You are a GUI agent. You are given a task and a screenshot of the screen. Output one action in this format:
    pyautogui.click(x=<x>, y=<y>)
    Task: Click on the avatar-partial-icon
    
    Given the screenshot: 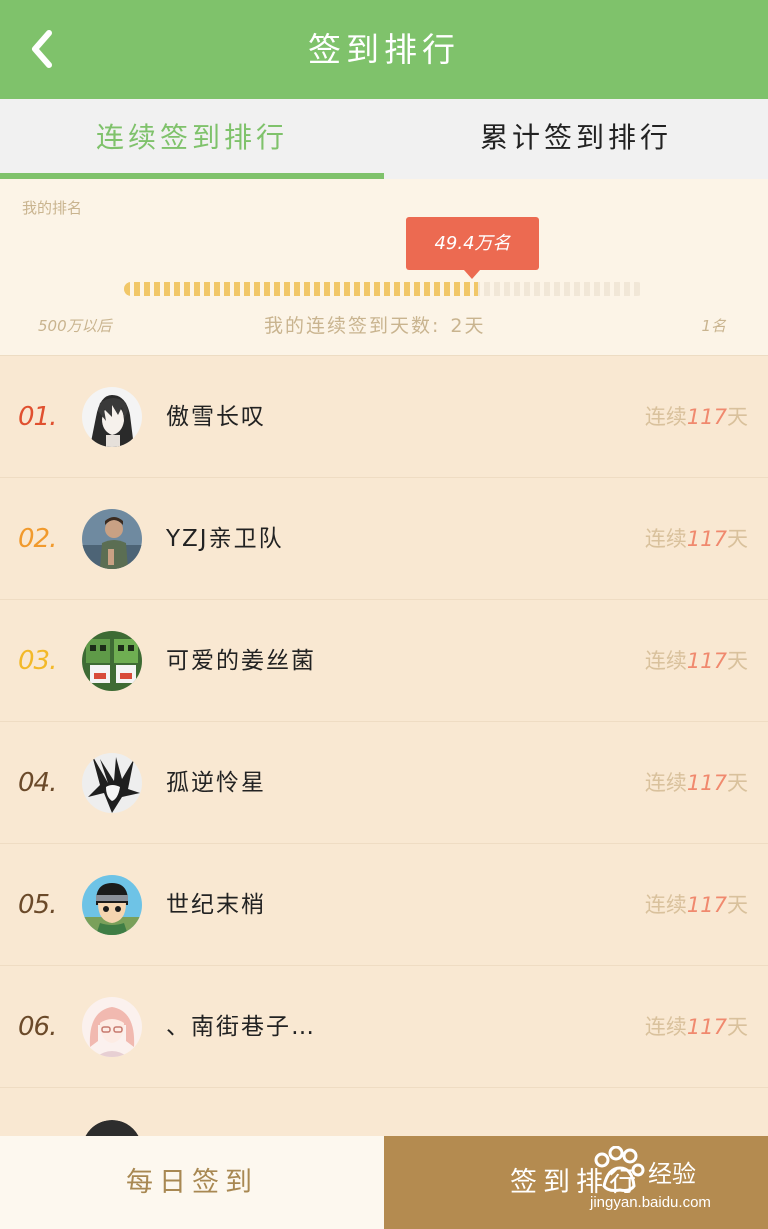 What is the action you would take?
    pyautogui.click(x=112, y=1128)
    